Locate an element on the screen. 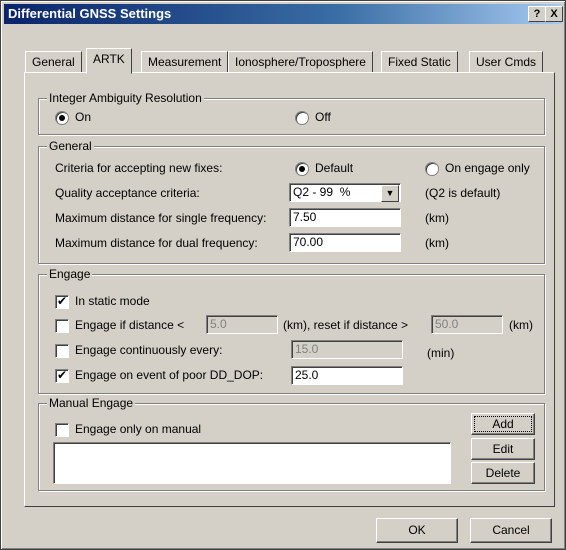  criteria-engage-only-label: On engage only is located at coordinates (487, 168).